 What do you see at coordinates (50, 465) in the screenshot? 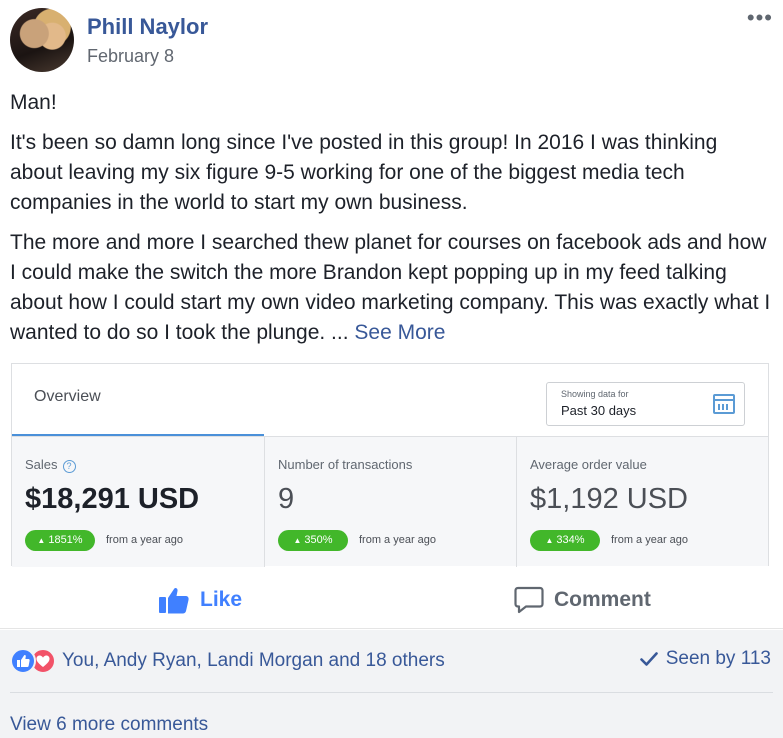
I see `metric-label: Sales?` at bounding box center [50, 465].